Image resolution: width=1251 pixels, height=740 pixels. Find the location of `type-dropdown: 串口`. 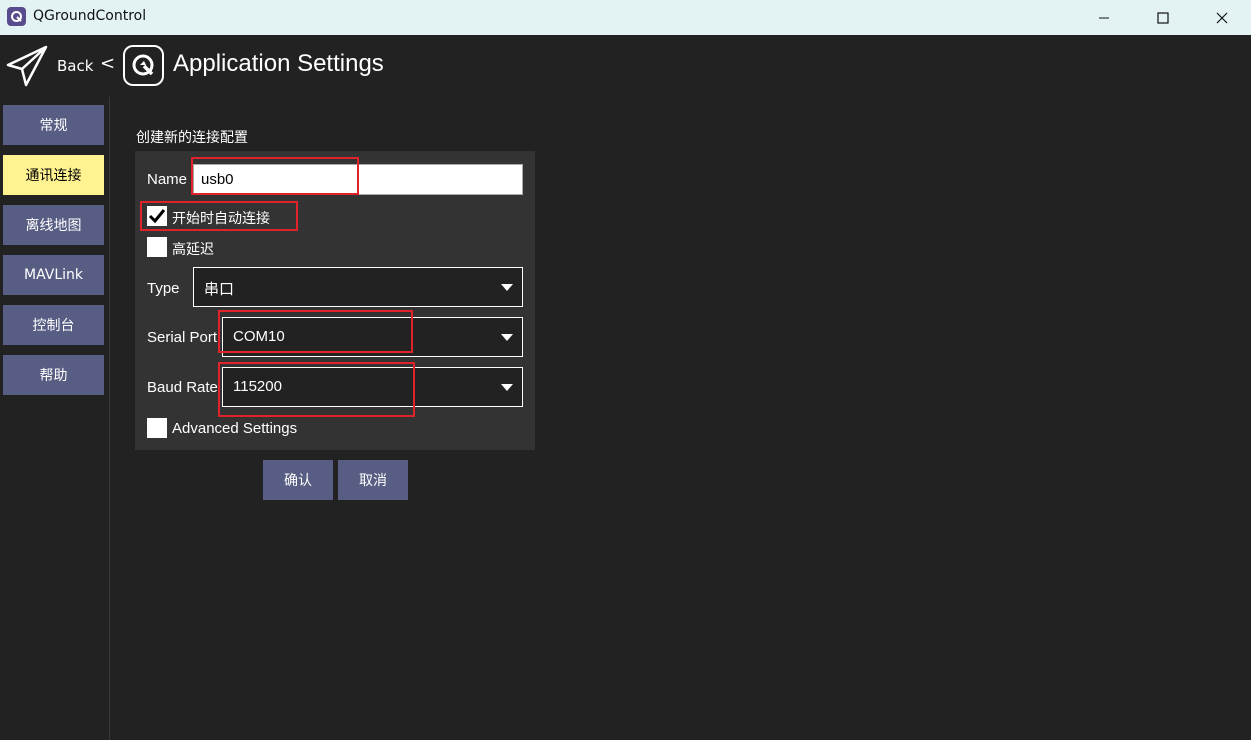

type-dropdown: 串口 is located at coordinates (358, 287).